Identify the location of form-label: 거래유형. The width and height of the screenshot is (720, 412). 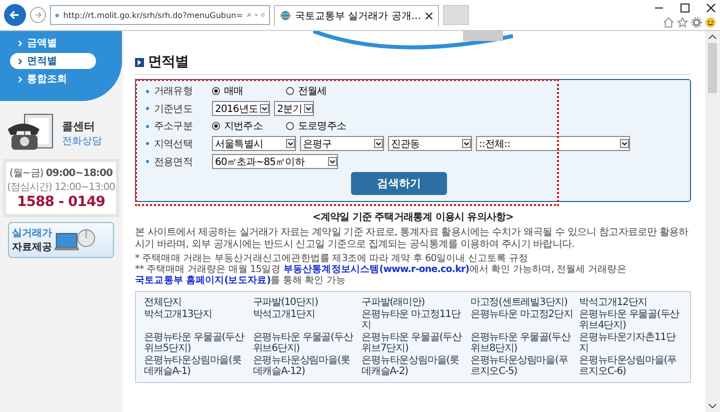
(173, 91).